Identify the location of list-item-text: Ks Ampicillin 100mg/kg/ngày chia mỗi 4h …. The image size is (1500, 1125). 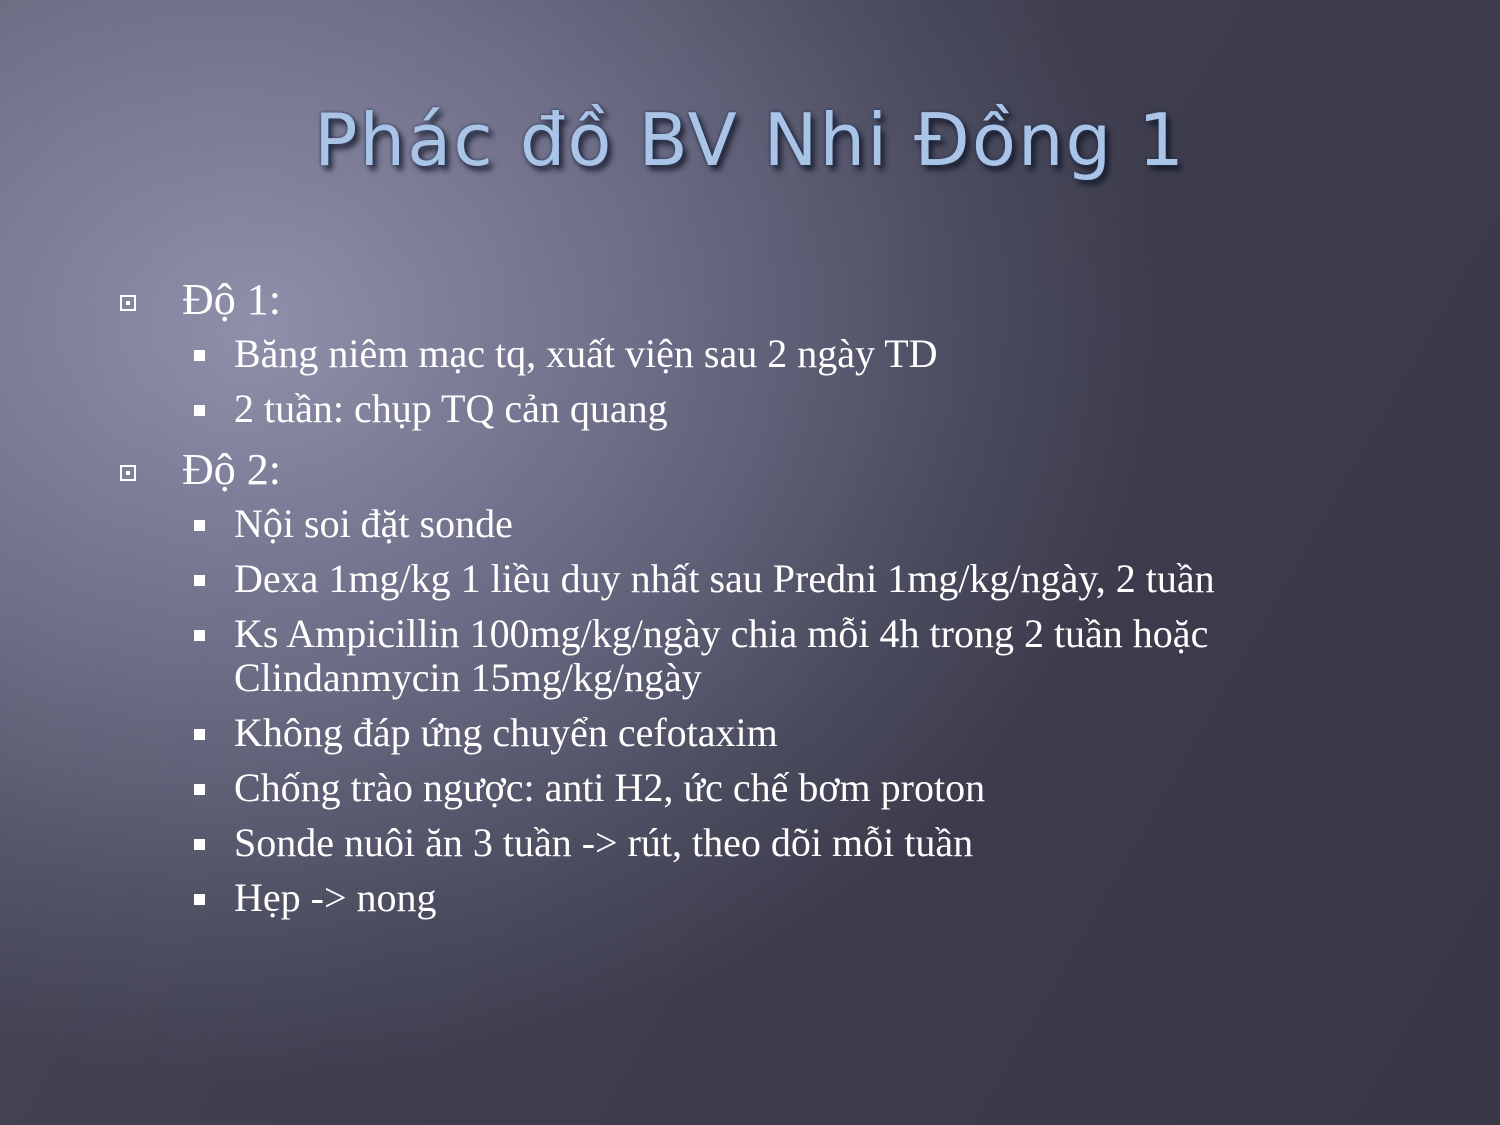
(721, 655).